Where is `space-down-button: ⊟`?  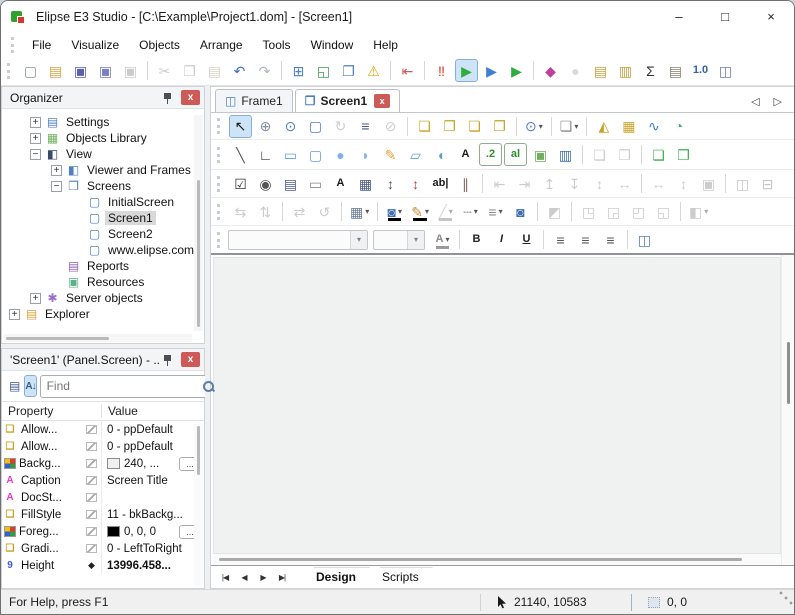 space-down-button: ⊟ is located at coordinates (767, 183).